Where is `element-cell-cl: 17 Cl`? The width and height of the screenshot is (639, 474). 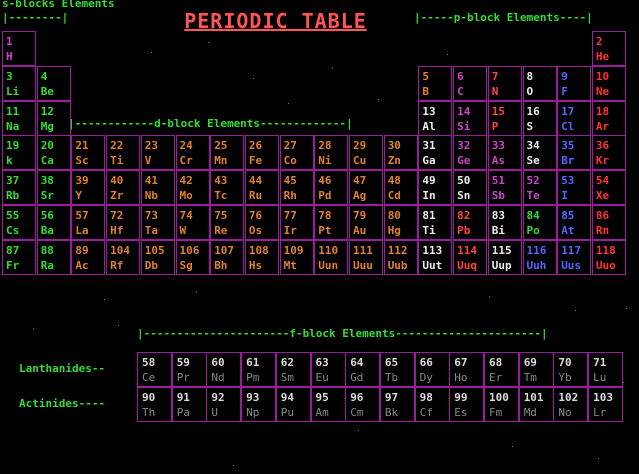
element-cell-cl: 17 Cl is located at coordinates (574, 118).